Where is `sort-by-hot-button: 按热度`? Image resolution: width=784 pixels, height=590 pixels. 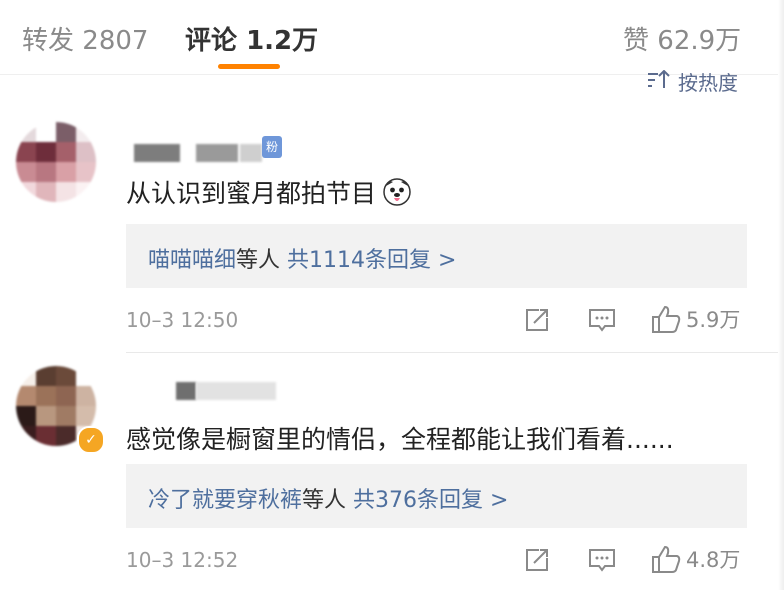 sort-by-hot-button: 按热度 is located at coordinates (692, 83).